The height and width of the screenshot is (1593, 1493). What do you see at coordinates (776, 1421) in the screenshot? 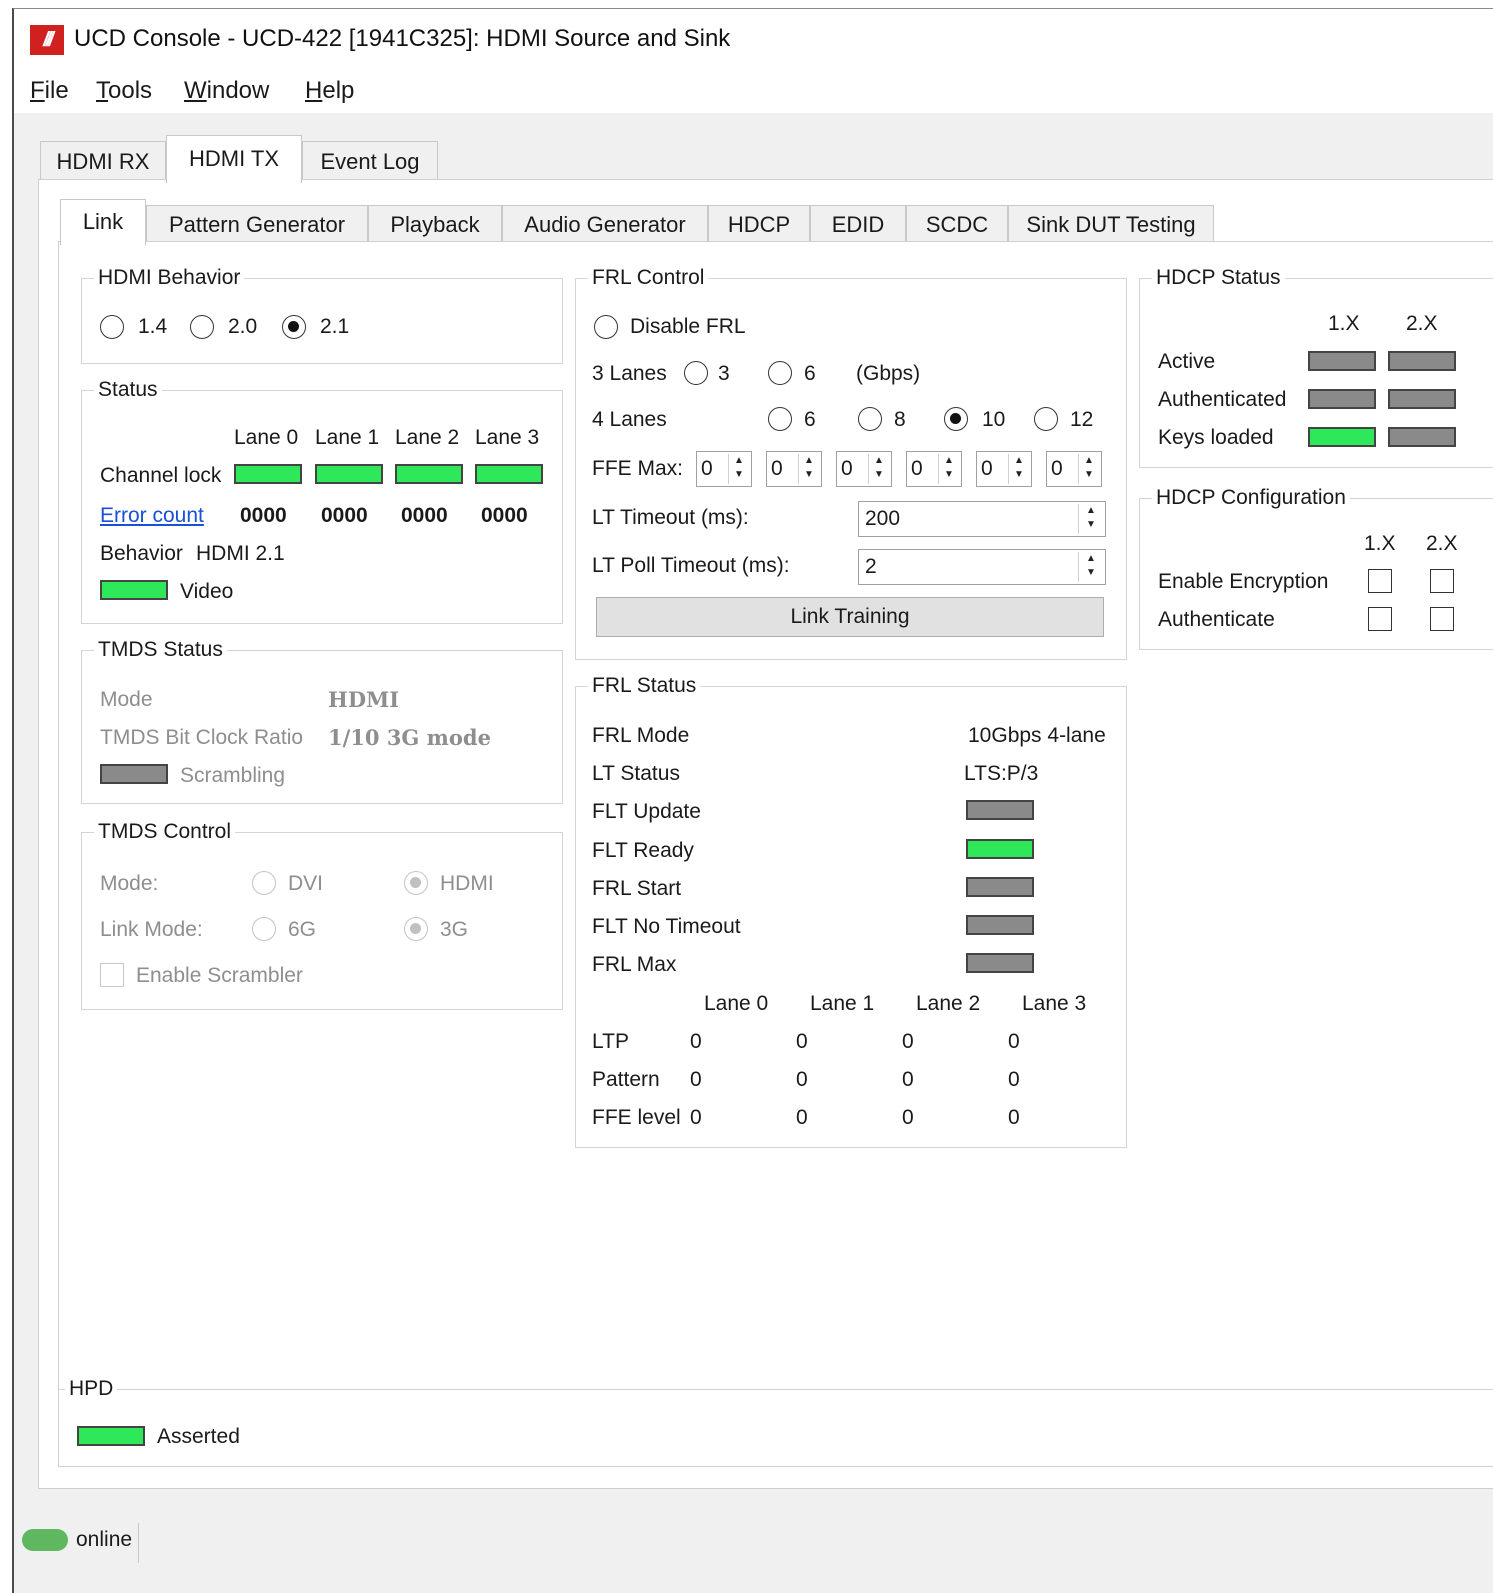
I see `hpd-group: HPD Asserted` at bounding box center [776, 1421].